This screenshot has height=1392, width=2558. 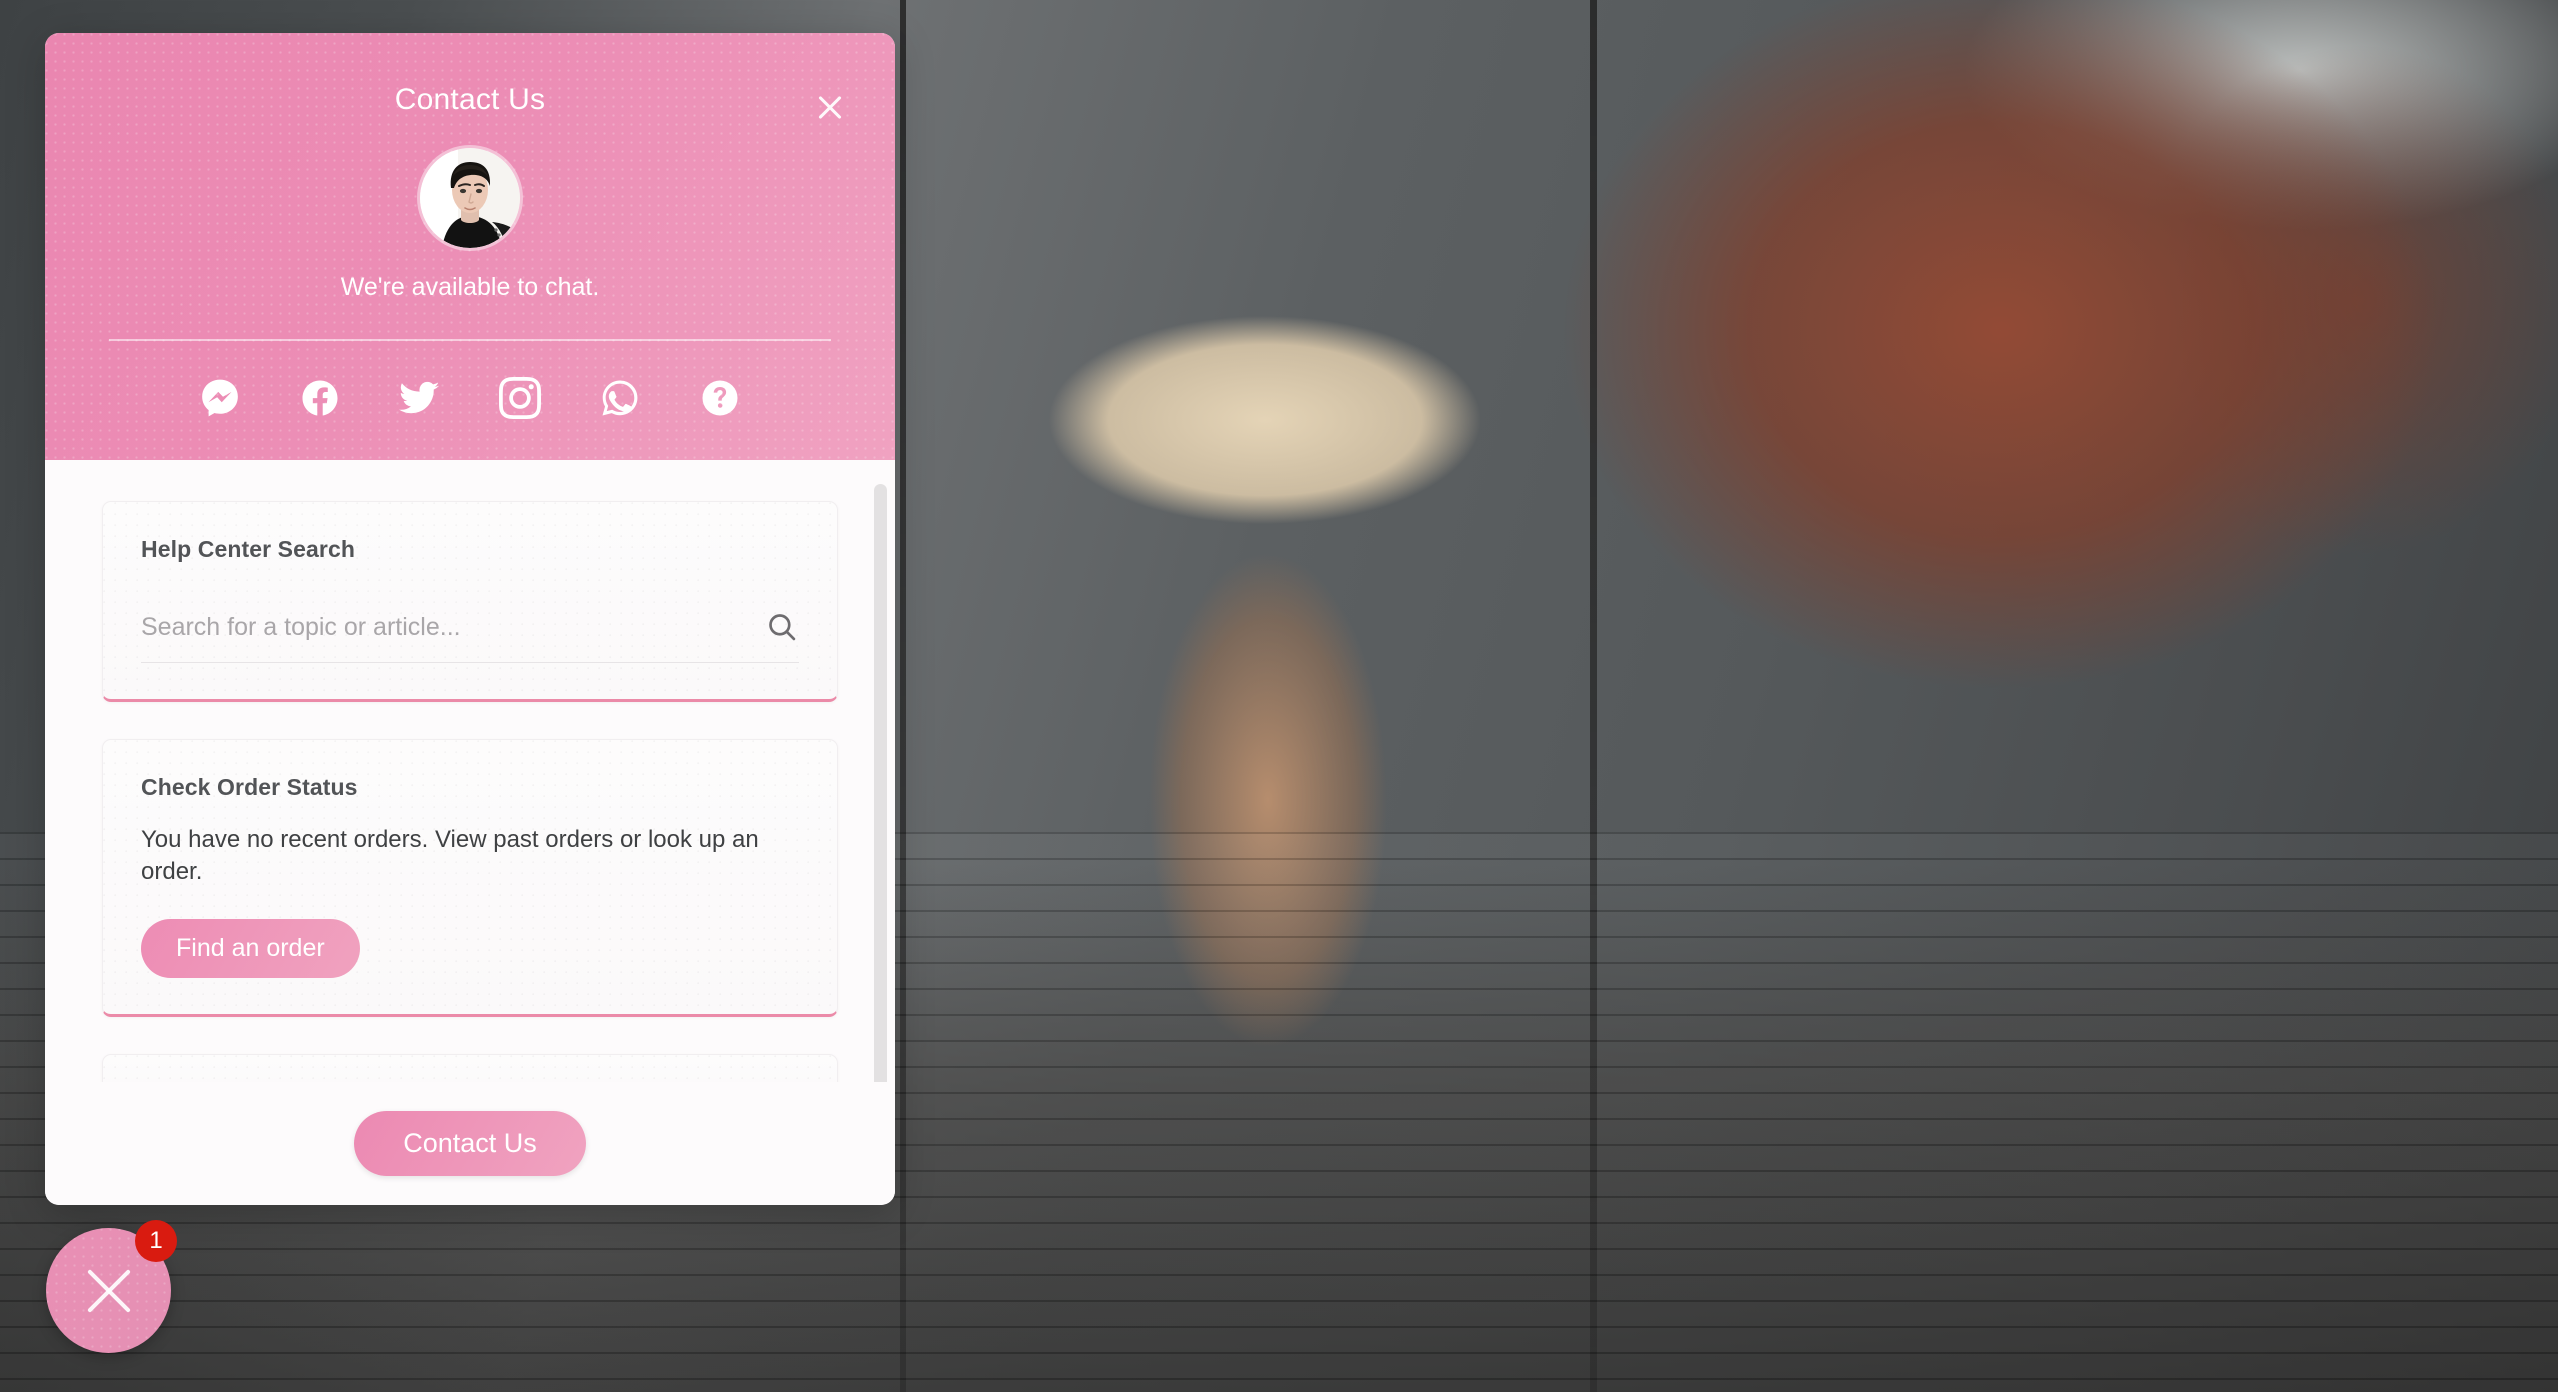 I want to click on close-icon, so click(x=830, y=108).